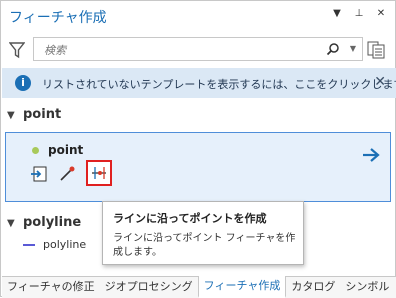 The image size is (396, 298). Describe the element at coordinates (242, 287) in the screenshot. I see `tab-create-features: フィーチャ作成` at that location.